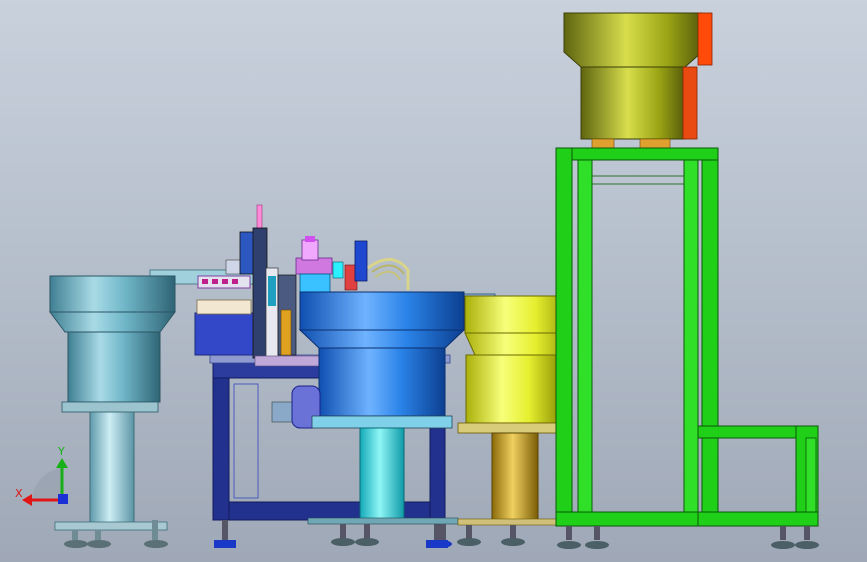 The height and width of the screenshot is (562, 867). What do you see at coordinates (19, 493) in the screenshot?
I see `triad-x-label: X` at bounding box center [19, 493].